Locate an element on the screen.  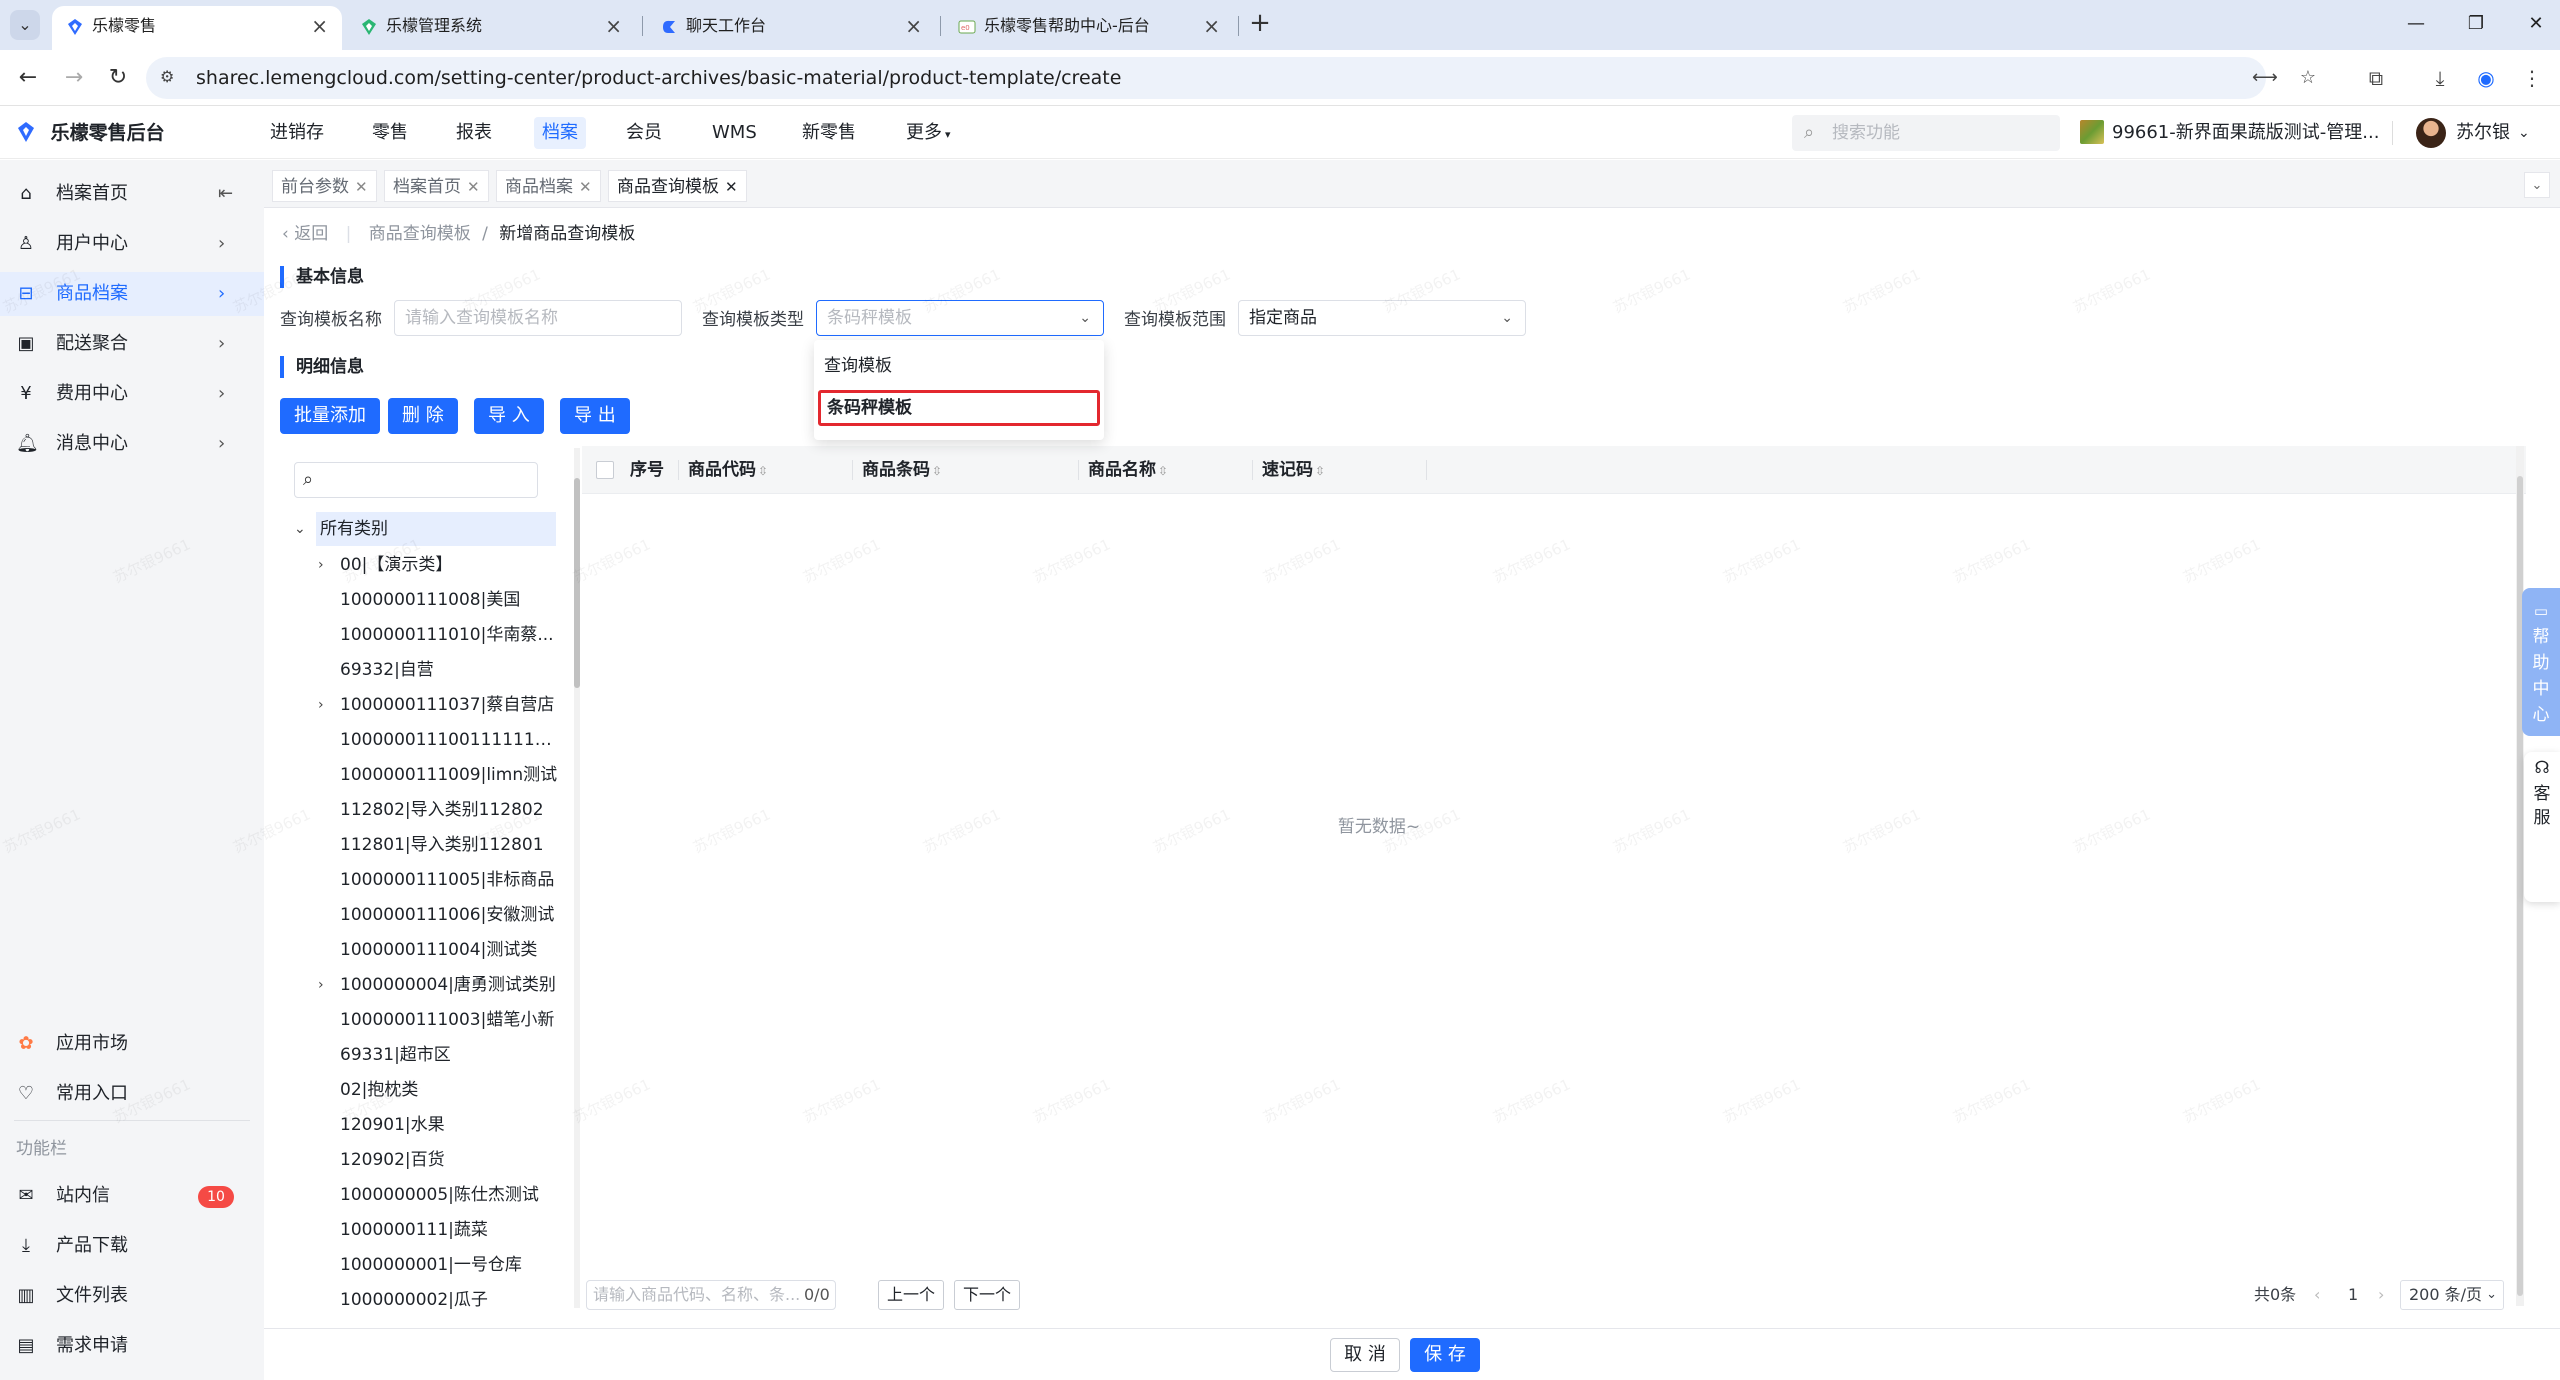
tree-node: 120901|水果 is located at coordinates (392, 1125).